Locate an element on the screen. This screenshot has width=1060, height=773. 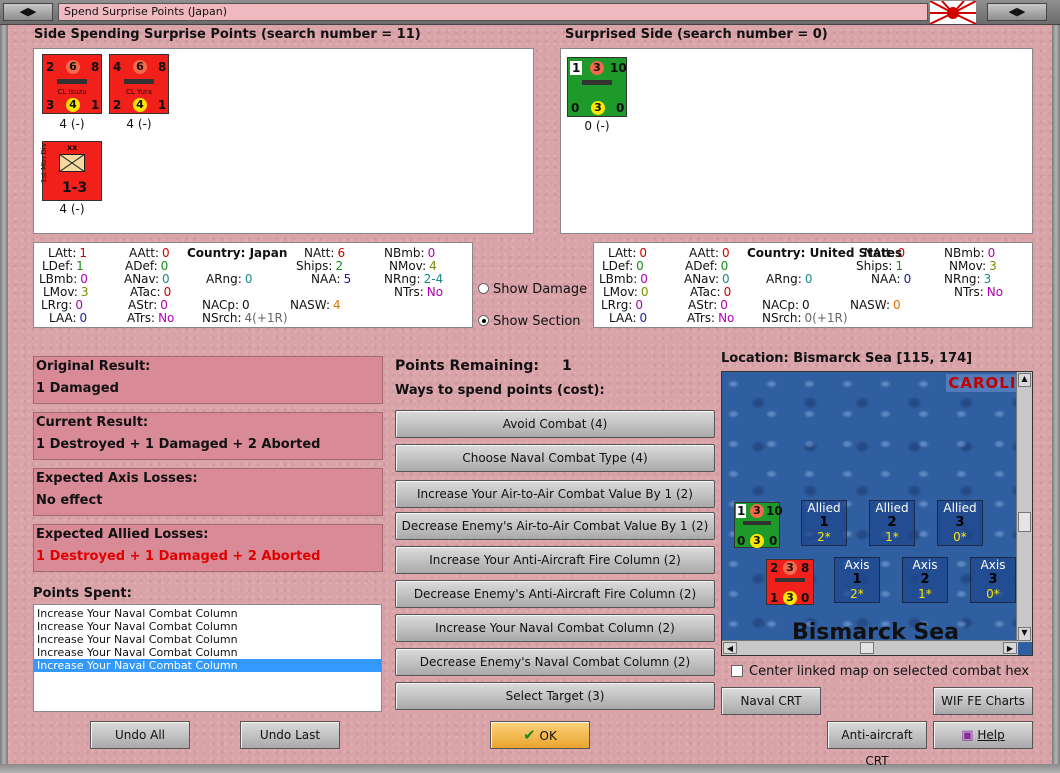
help-label: Help is located at coordinates (991, 735).